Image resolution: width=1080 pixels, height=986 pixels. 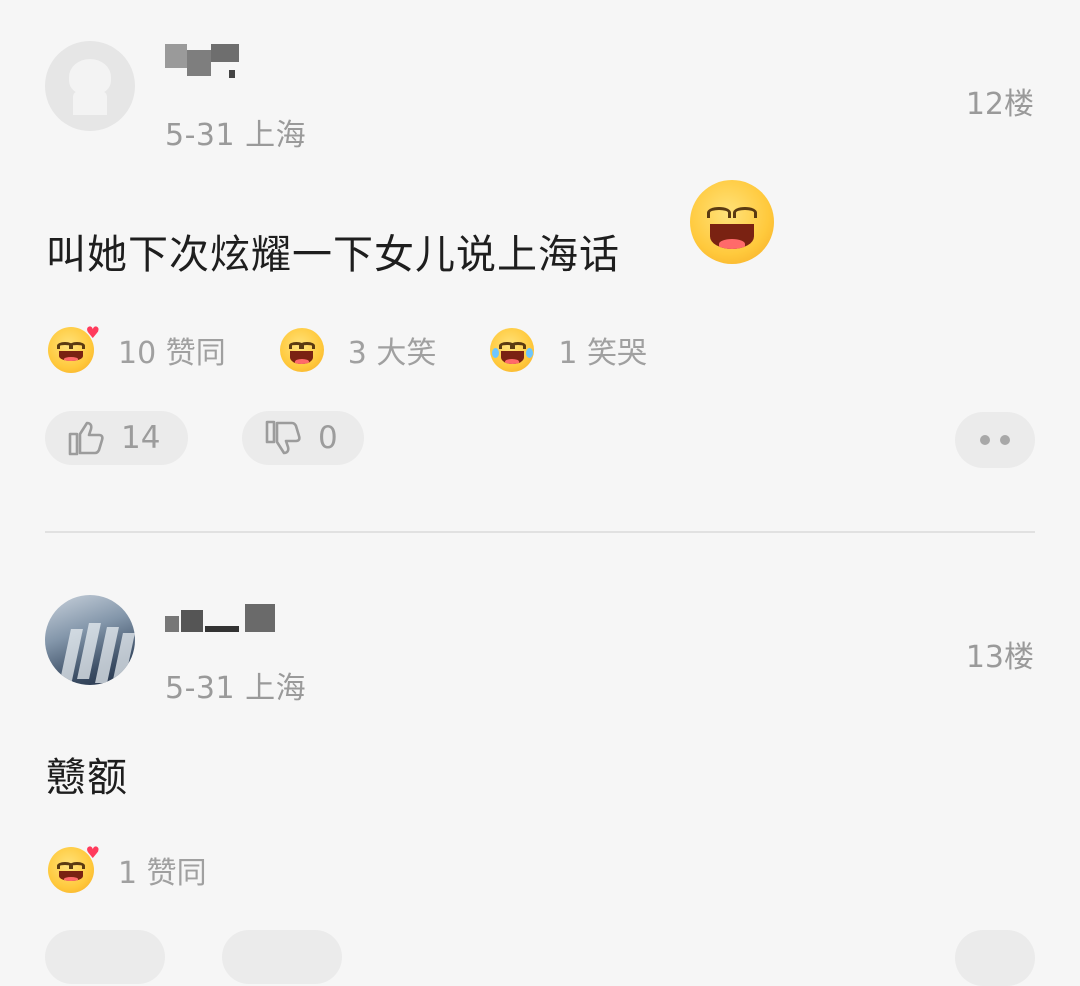 I want to click on divider, so click(x=540, y=532).